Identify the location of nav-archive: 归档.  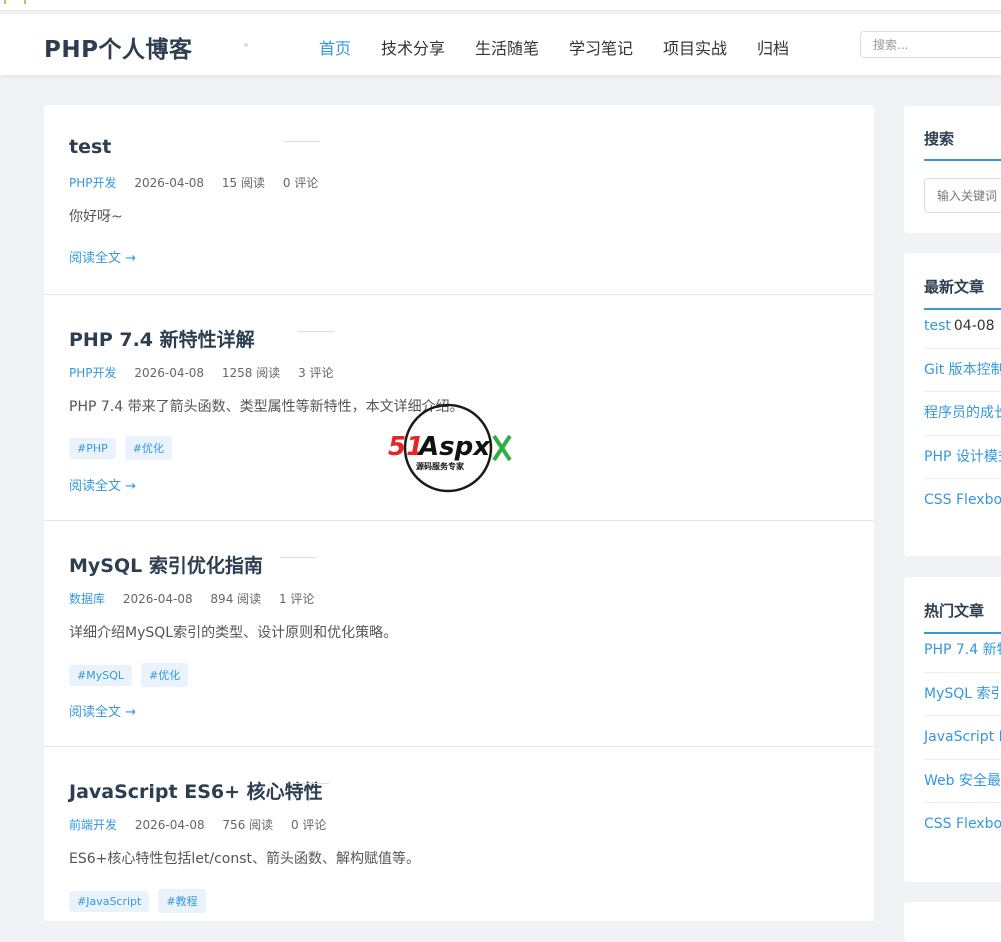
(773, 47).